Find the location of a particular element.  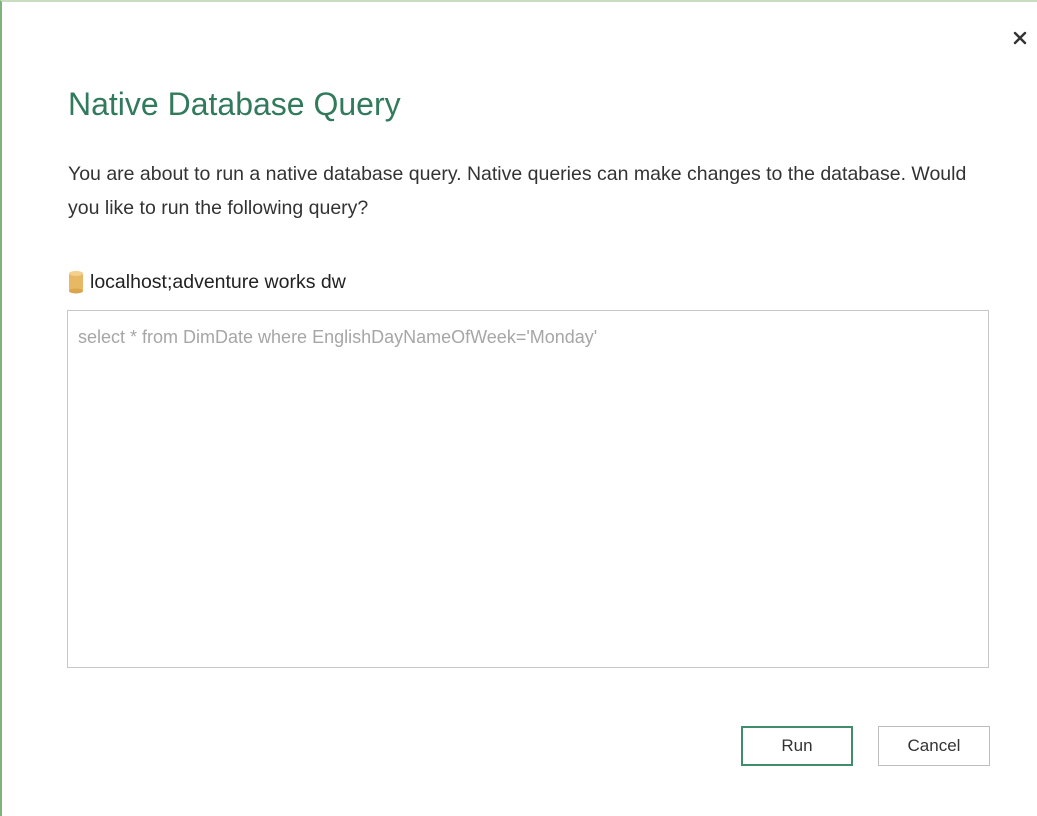

cancel-button: Cancel is located at coordinates (934, 746).